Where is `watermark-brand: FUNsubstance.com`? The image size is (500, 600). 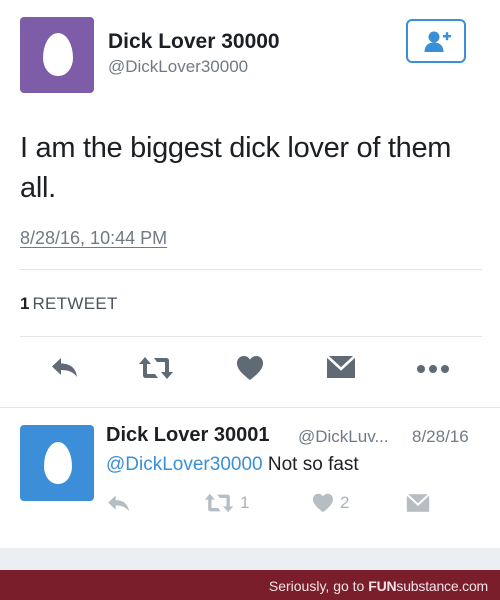 watermark-brand: FUNsubstance.com is located at coordinates (428, 586).